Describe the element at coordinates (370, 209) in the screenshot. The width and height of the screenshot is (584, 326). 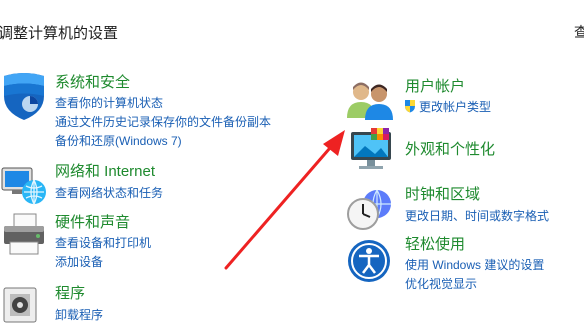
I see `clock-region-icon` at that location.